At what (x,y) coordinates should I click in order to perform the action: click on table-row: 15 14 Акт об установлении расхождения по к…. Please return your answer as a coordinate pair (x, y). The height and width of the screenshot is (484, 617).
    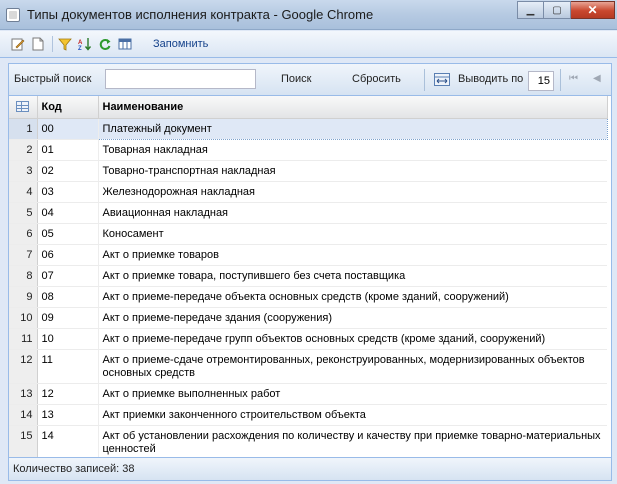
    Looking at the image, I should click on (308, 442).